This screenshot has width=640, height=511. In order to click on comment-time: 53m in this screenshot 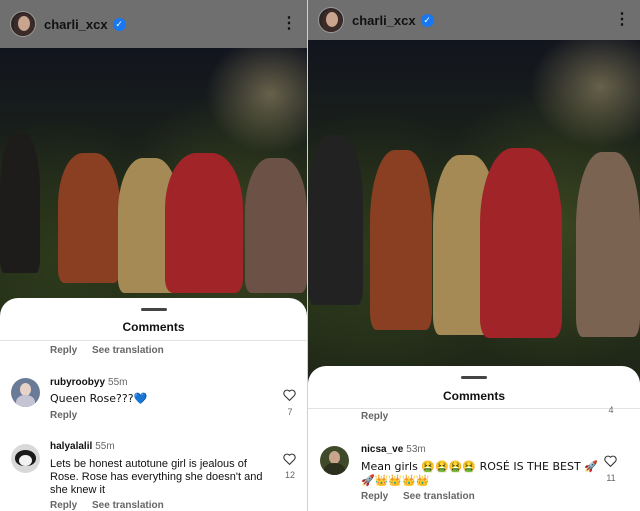, I will do `click(416, 449)`.